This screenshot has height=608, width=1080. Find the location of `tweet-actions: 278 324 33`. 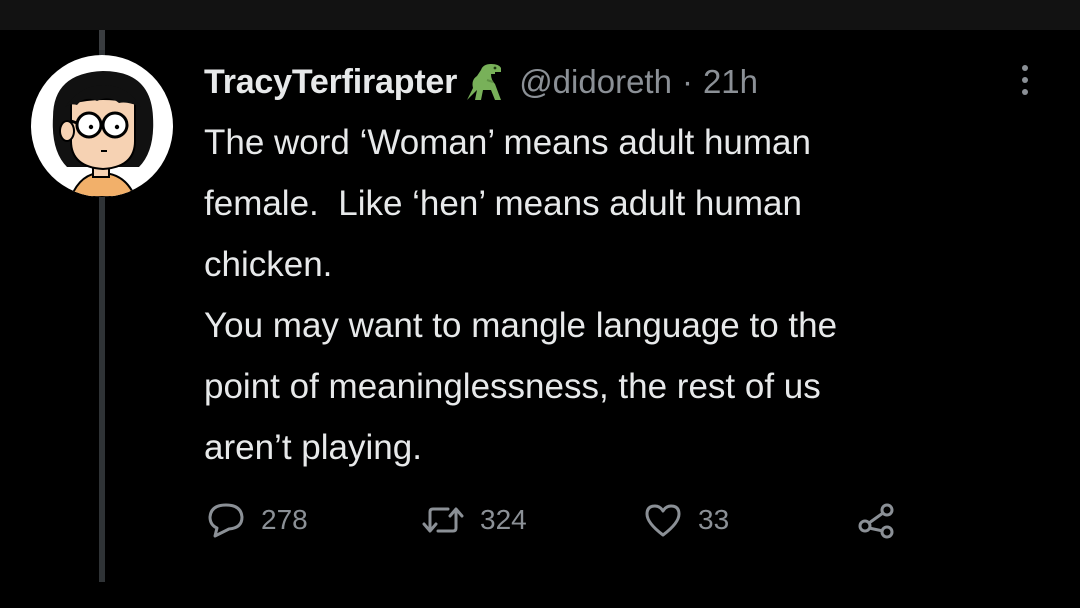

tweet-actions: 278 324 33 is located at coordinates (575, 520).